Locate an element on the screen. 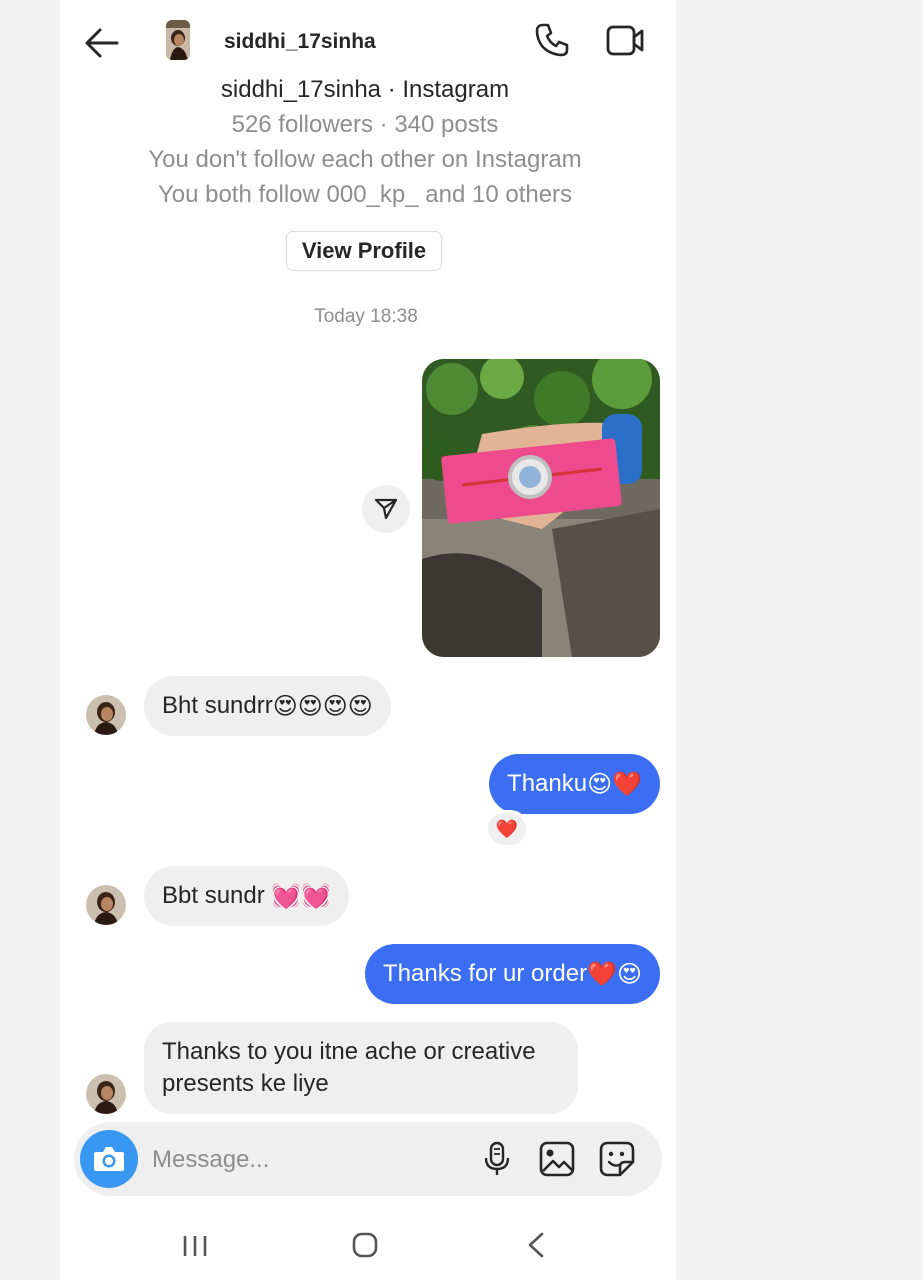  message-bubble-incoming: Bht sundrr😍😍😍😍 is located at coordinates (267, 706).